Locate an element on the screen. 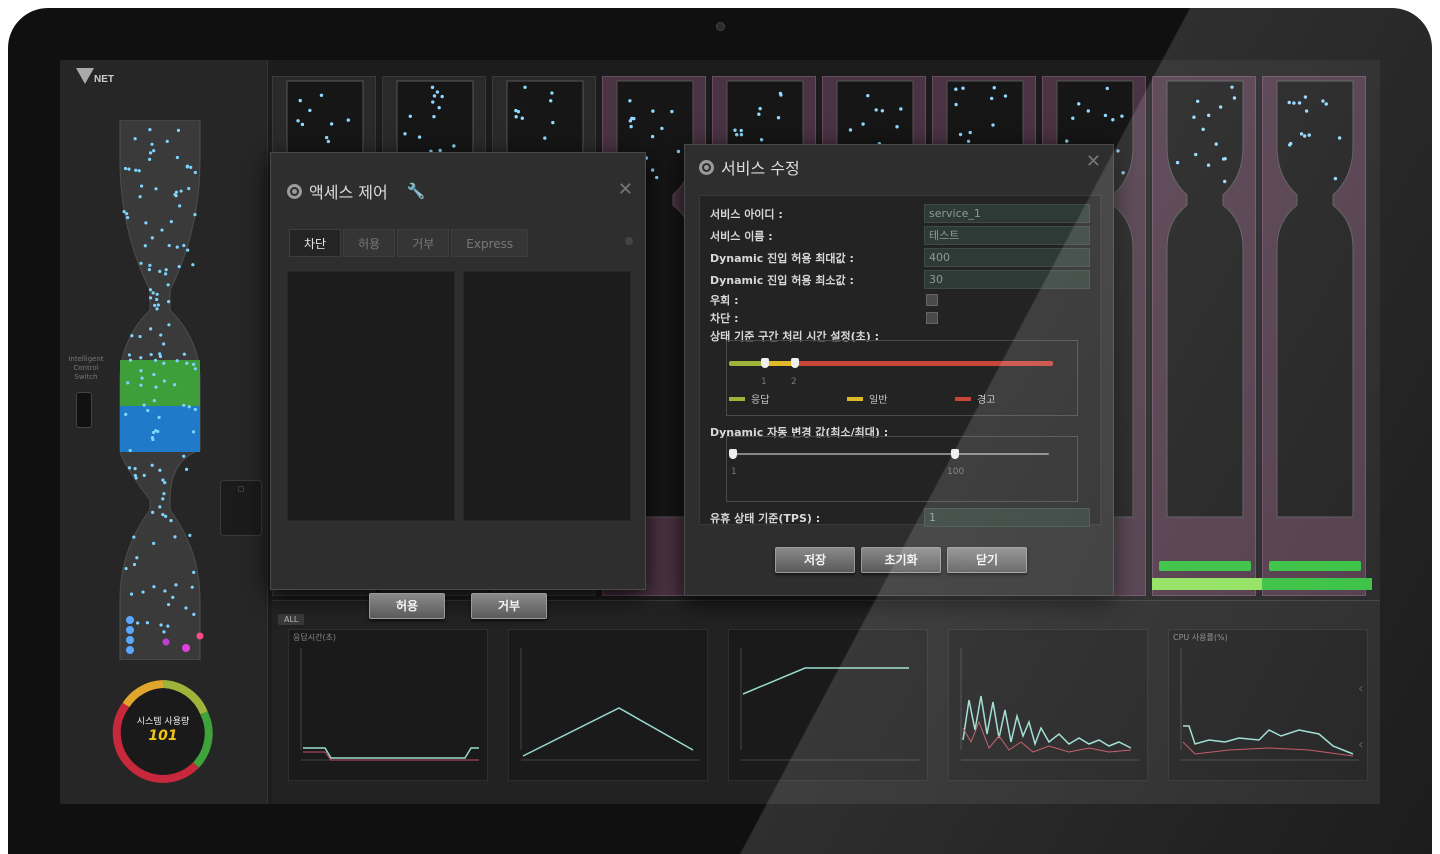 Image resolution: width=1440 pixels, height=854 pixels. dialog-title: 액세스 제어 🔧 is located at coordinates (356, 191).